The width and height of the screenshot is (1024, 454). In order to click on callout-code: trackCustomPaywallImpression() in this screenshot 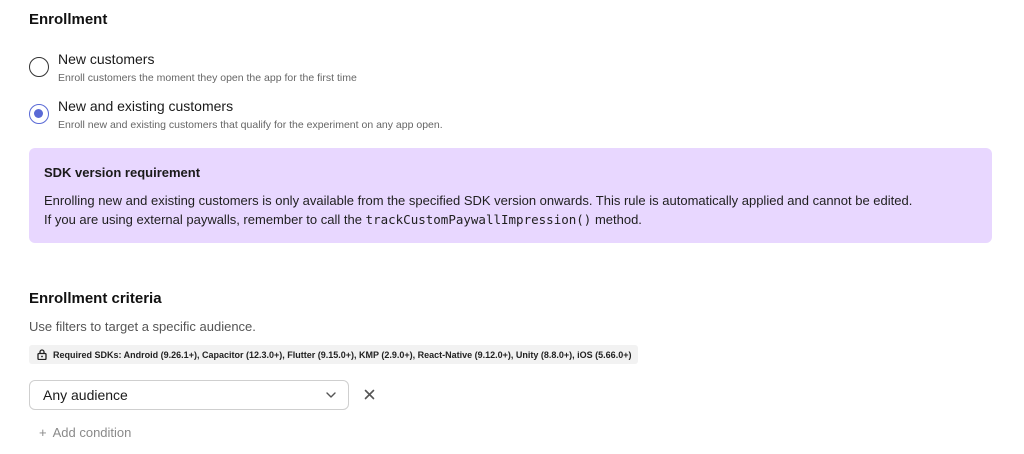, I will do `click(478, 219)`.